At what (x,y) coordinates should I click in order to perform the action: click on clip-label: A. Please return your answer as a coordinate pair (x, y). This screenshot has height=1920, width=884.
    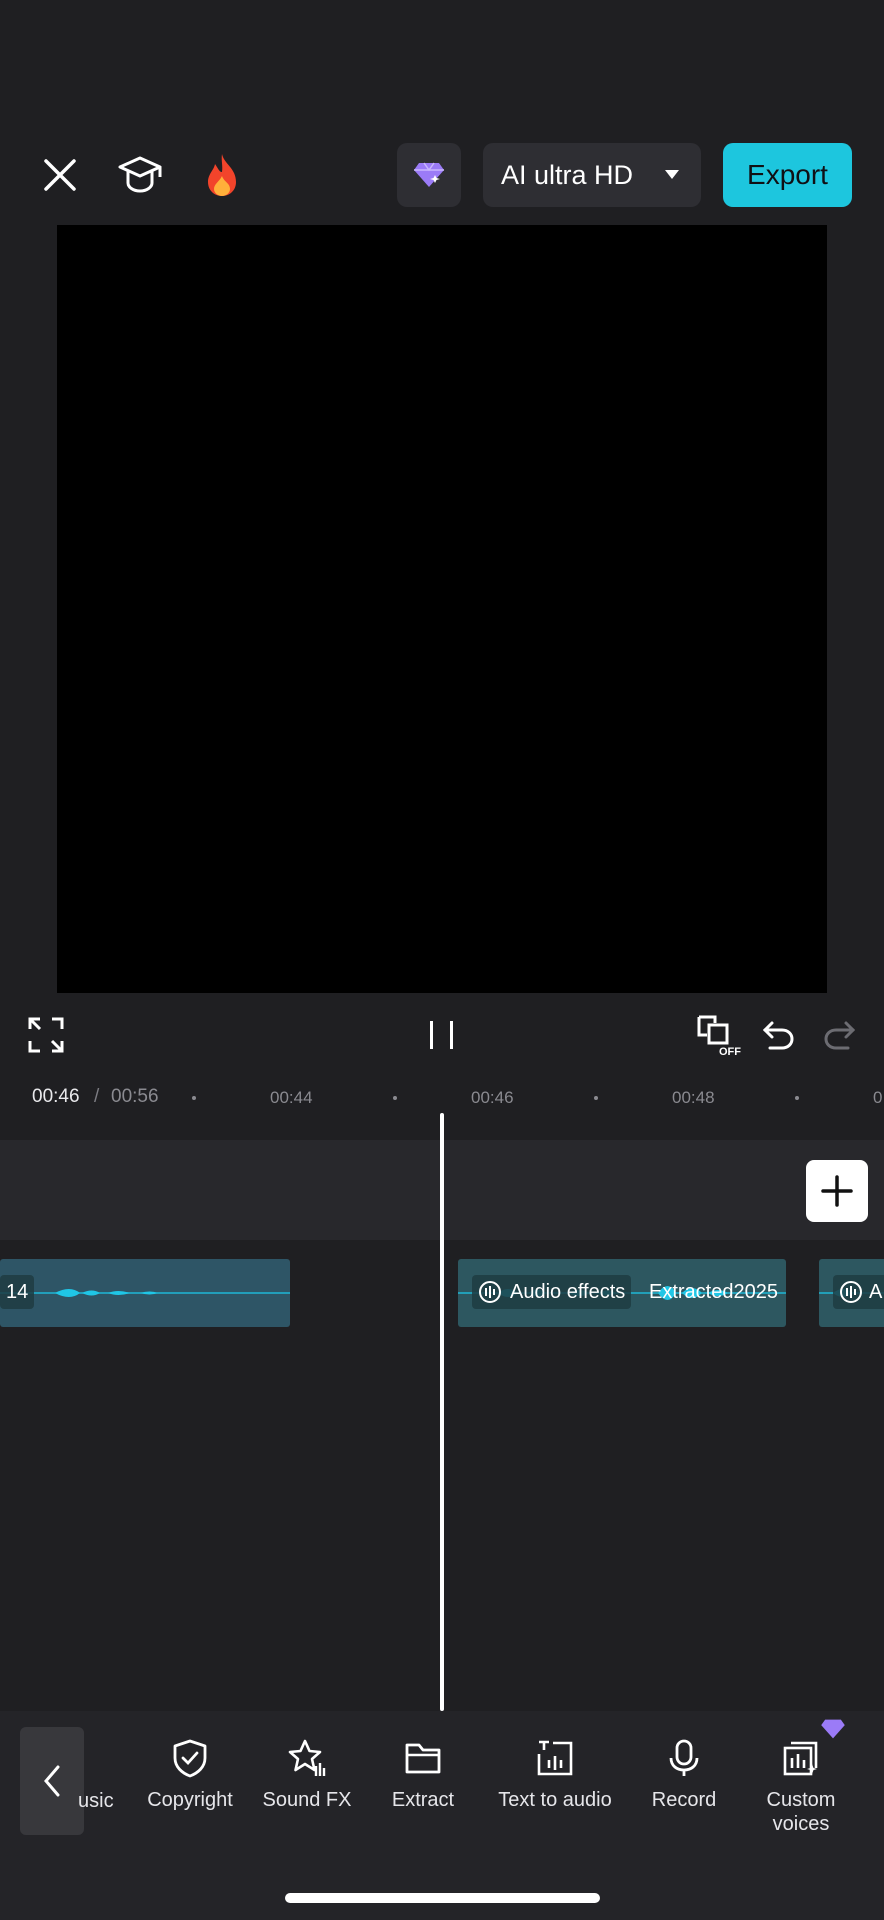
    Looking at the image, I should click on (876, 1291).